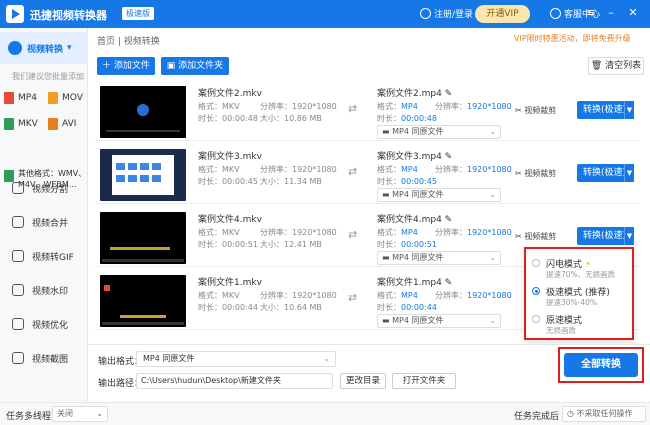 Image resolution: width=650 pixels, height=425 pixels. I want to click on source-file-name: 案例文件4.mkv, so click(230, 220).